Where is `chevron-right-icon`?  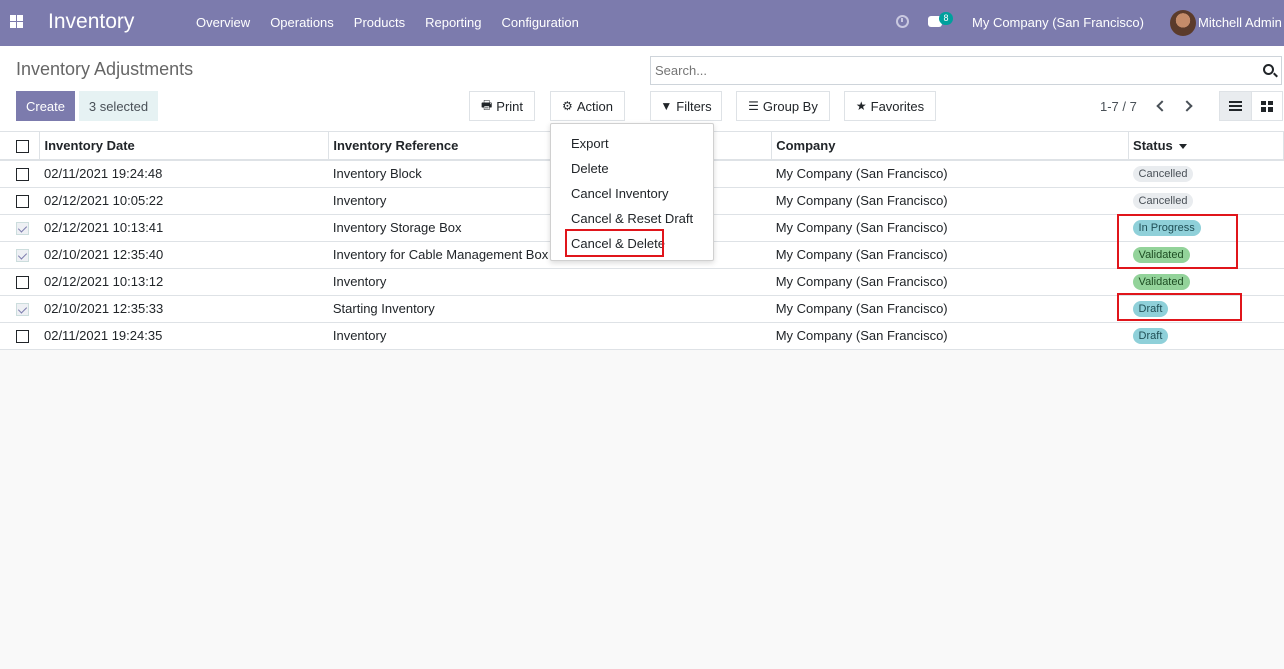
chevron-right-icon is located at coordinates (1186, 106).